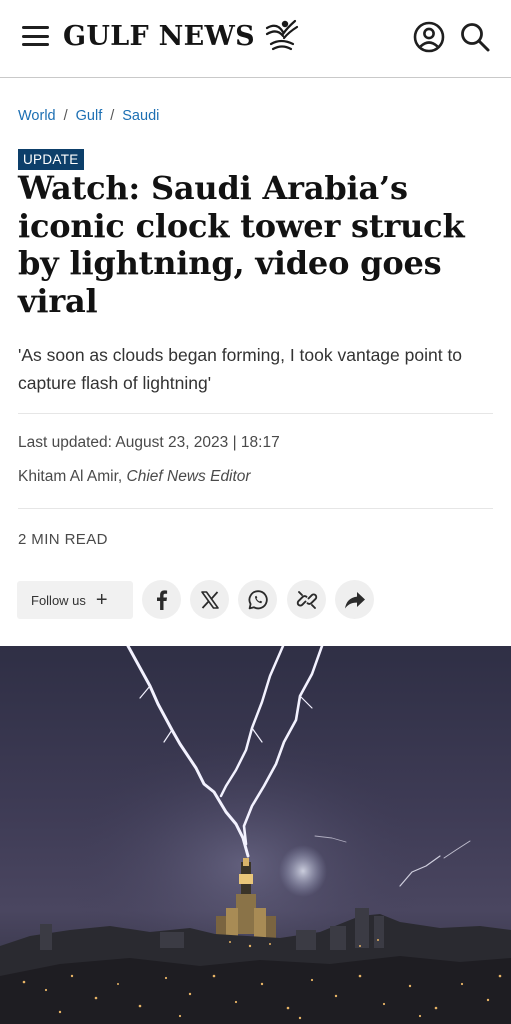  Describe the element at coordinates (149, 442) in the screenshot. I see `last-updated-timestamp: Last updated: August 23, 2023 | 18:17` at that location.